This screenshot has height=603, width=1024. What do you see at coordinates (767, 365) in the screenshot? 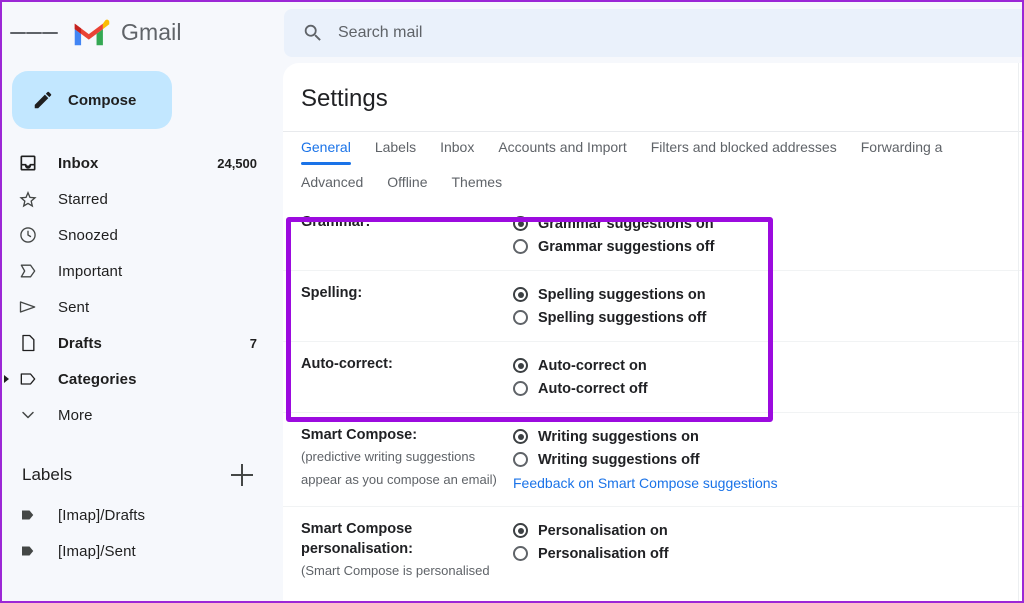
I see `option-auto-correct-on: Auto-correct on` at bounding box center [767, 365].